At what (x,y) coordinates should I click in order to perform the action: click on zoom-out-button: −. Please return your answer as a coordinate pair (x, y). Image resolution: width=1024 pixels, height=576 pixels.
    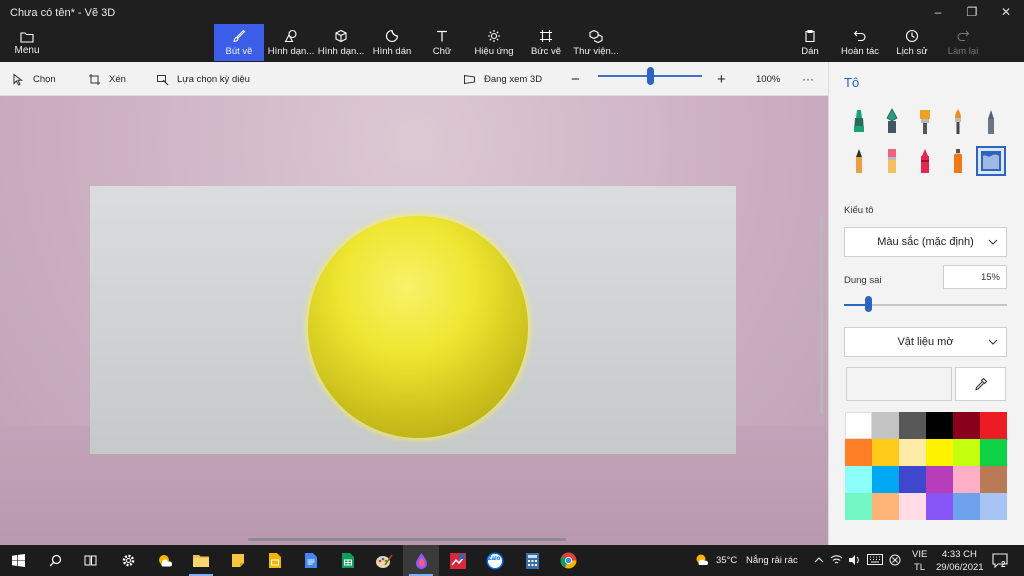
    Looking at the image, I should click on (575, 79).